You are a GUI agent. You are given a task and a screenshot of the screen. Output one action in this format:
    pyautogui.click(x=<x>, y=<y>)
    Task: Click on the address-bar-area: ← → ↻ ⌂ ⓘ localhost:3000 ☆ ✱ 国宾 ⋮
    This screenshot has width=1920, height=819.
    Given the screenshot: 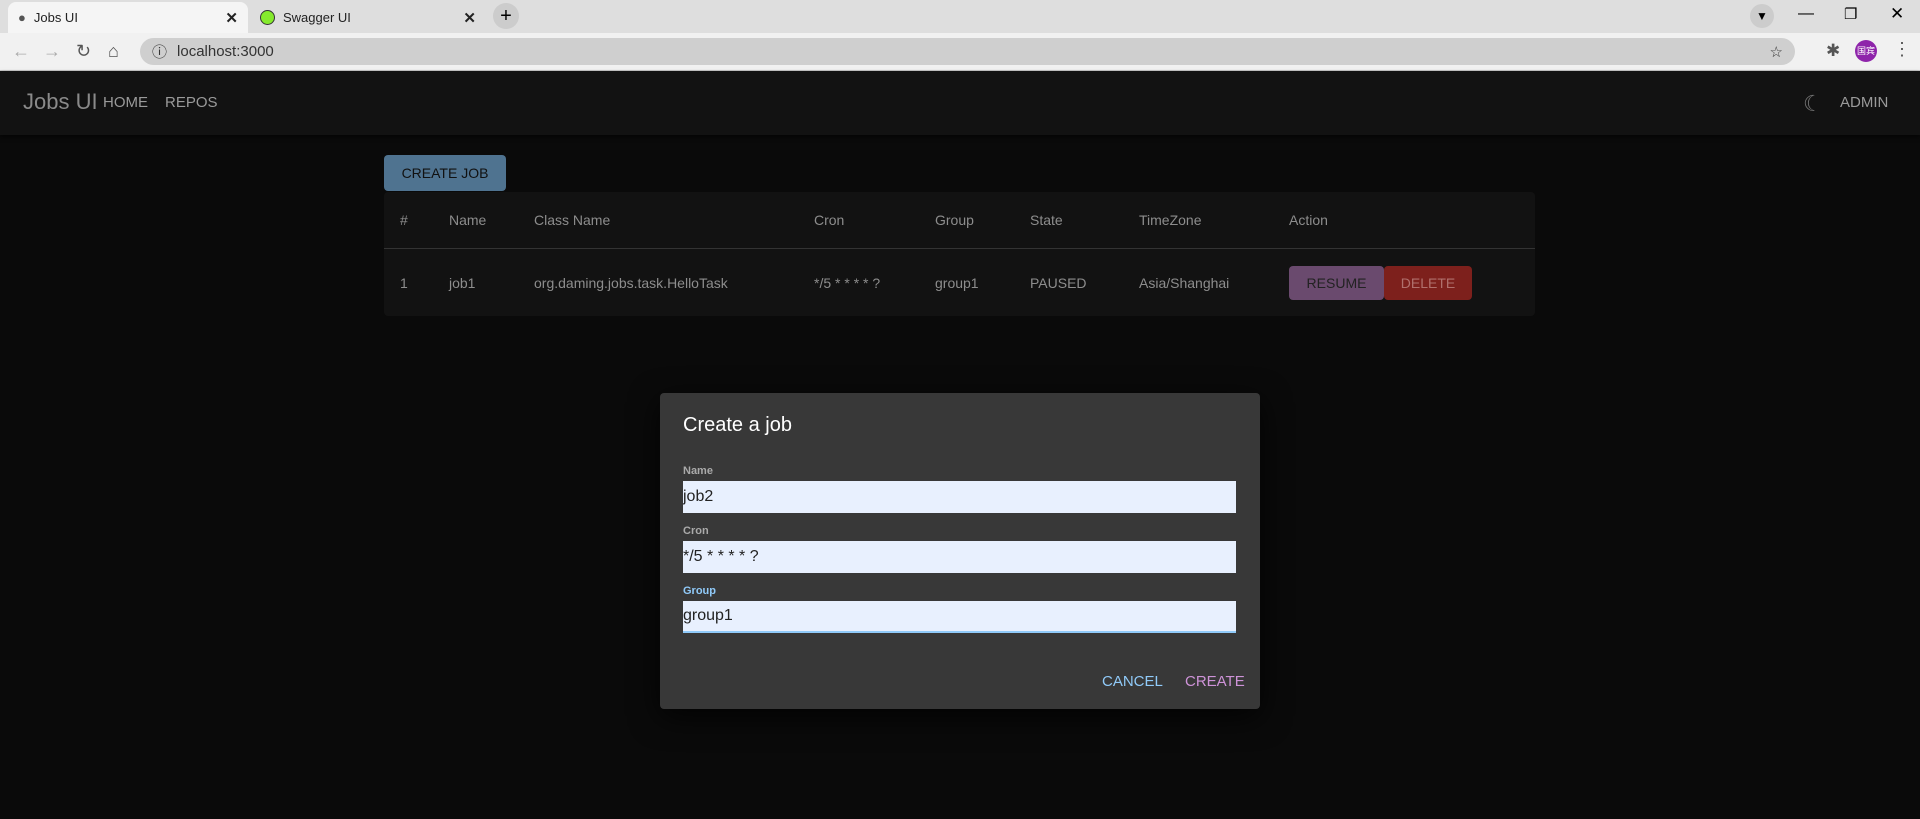 What is the action you would take?
    pyautogui.click(x=960, y=52)
    